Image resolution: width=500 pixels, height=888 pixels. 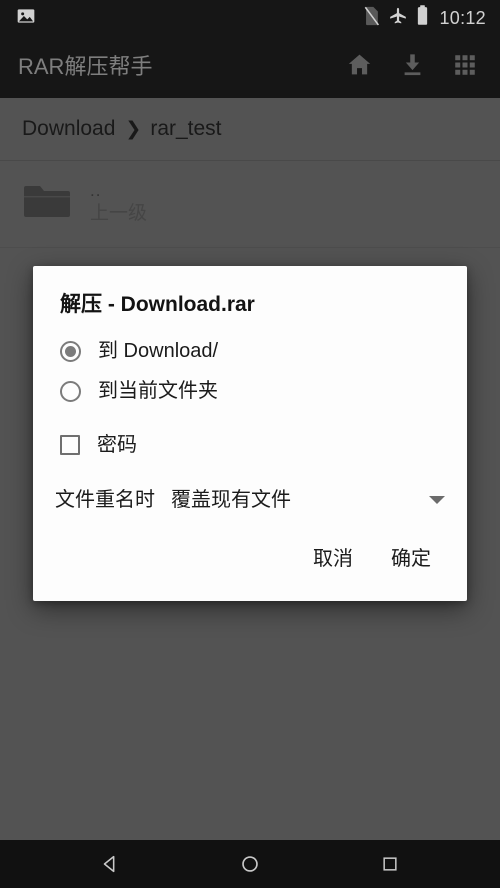 What do you see at coordinates (70, 445) in the screenshot?
I see `checkbox-unchecked-icon` at bounding box center [70, 445].